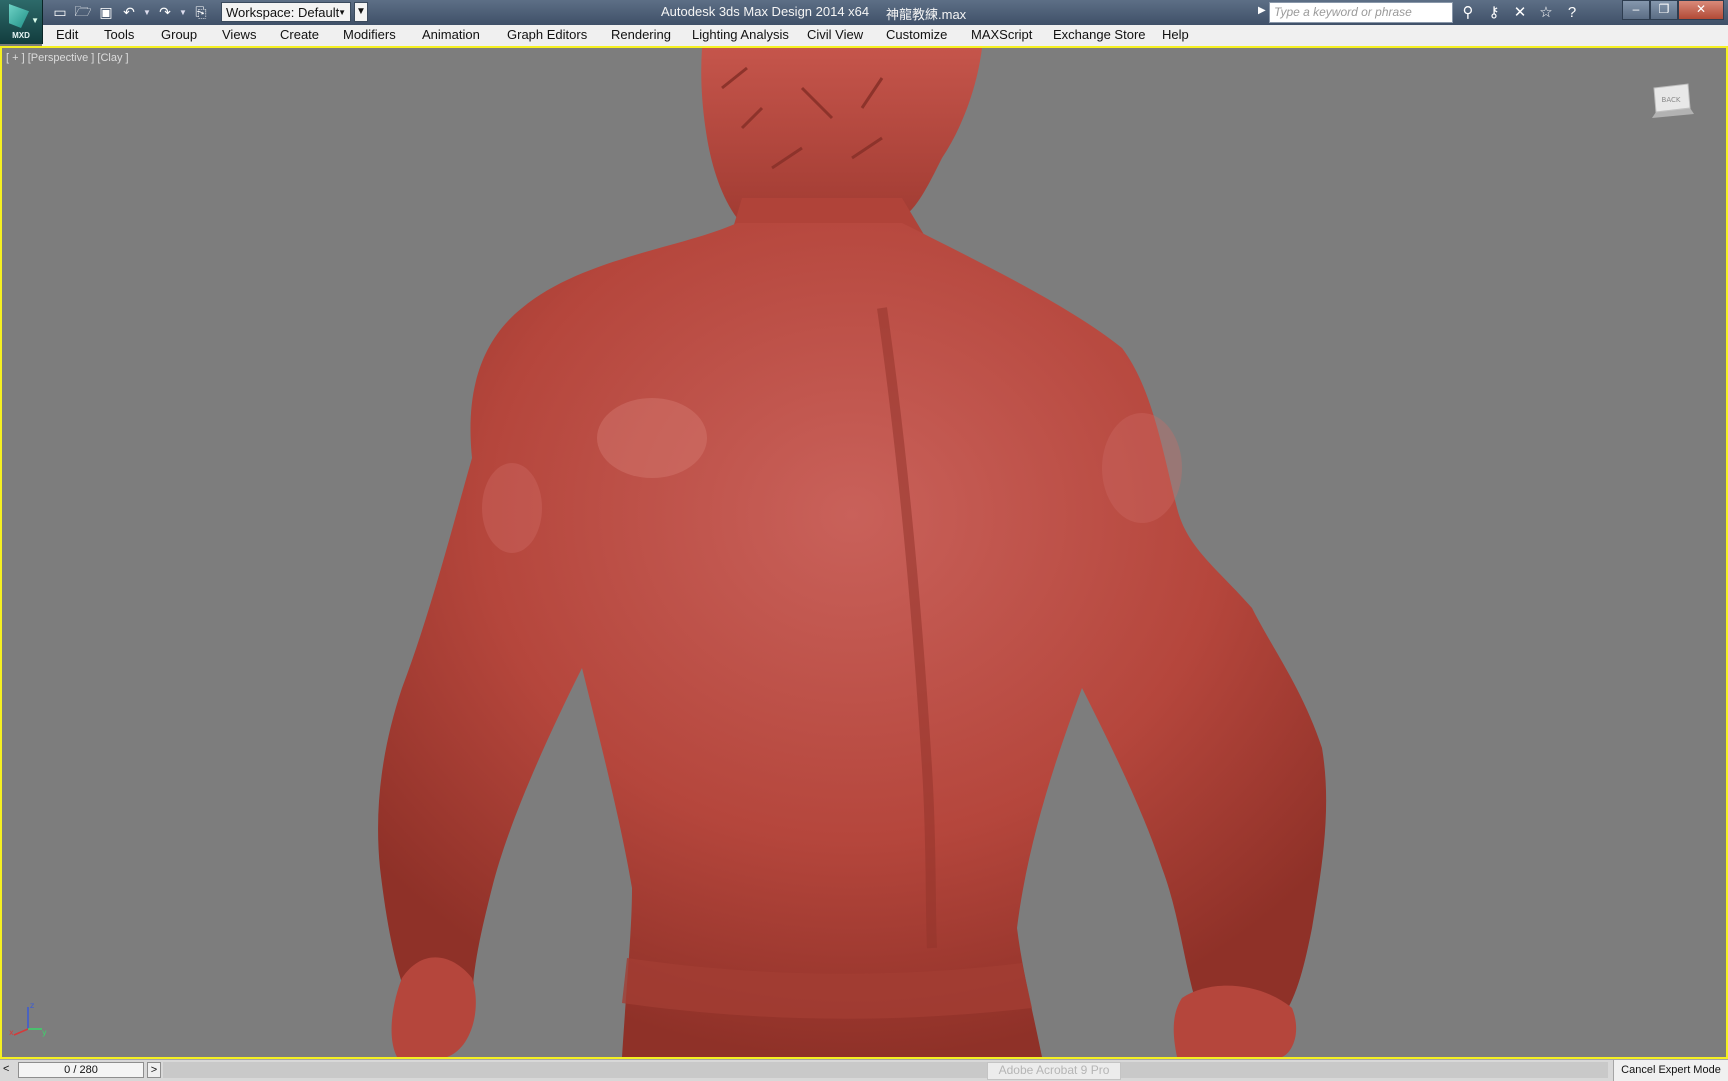 The width and height of the screenshot is (1728, 1081). I want to click on menu-edit: Edit, so click(67, 34).